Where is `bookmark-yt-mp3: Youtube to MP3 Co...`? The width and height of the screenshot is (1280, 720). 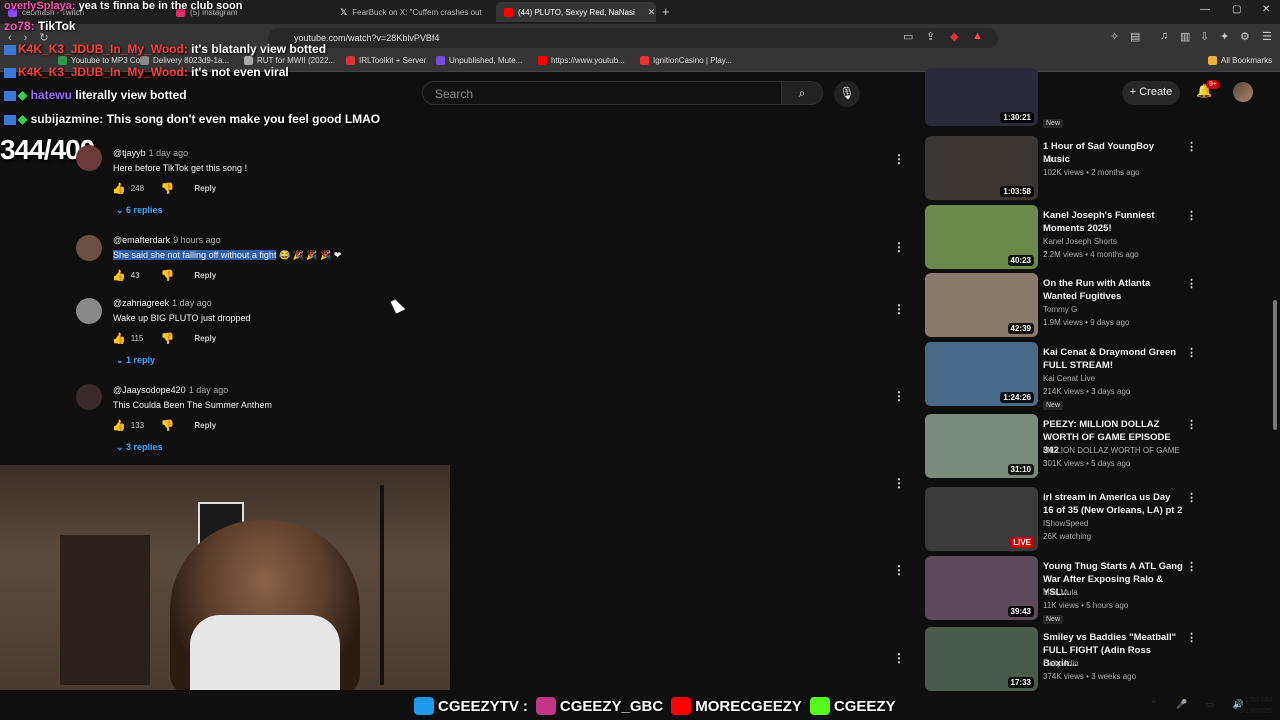 bookmark-yt-mp3: Youtube to MP3 Co... is located at coordinates (102, 60).